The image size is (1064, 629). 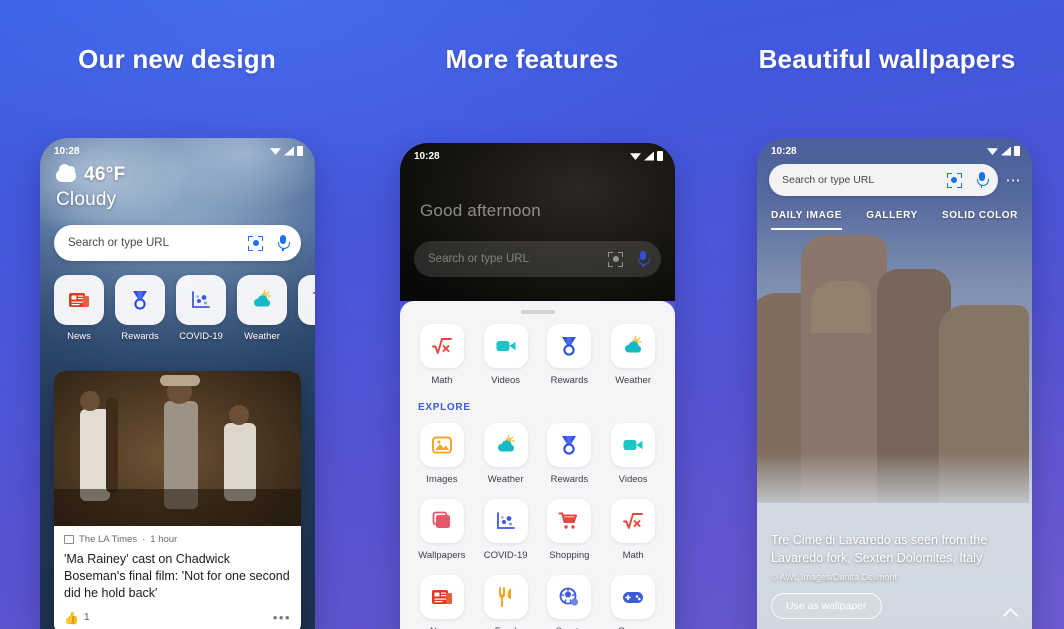 I want to click on explore-item-rewards: Rewards, so click(x=570, y=454).